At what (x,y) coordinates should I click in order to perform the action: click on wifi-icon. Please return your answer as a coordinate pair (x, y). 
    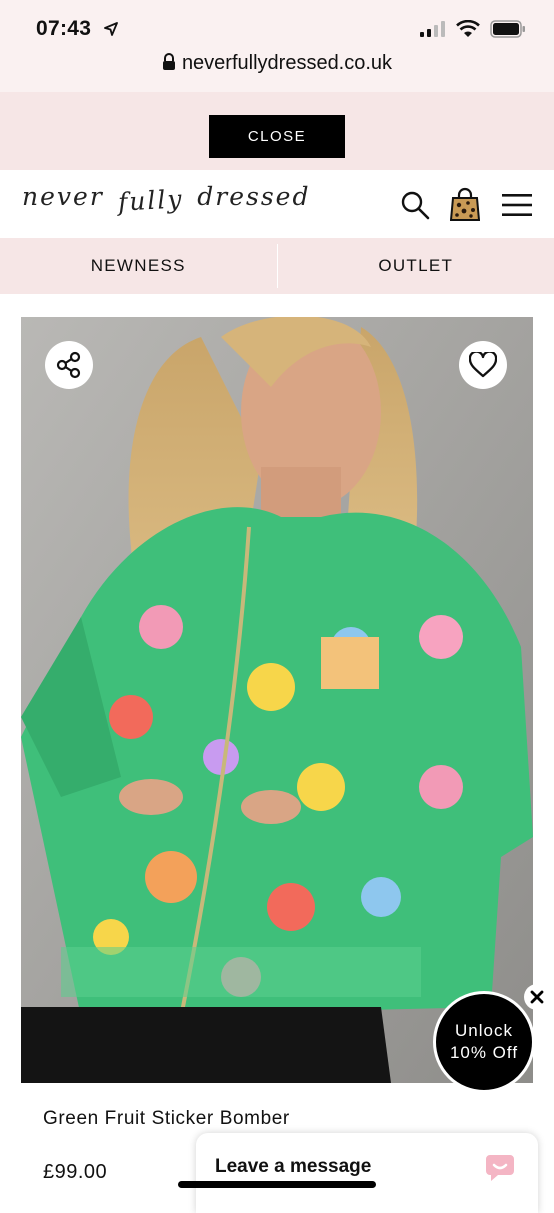
    Looking at the image, I should click on (468, 29).